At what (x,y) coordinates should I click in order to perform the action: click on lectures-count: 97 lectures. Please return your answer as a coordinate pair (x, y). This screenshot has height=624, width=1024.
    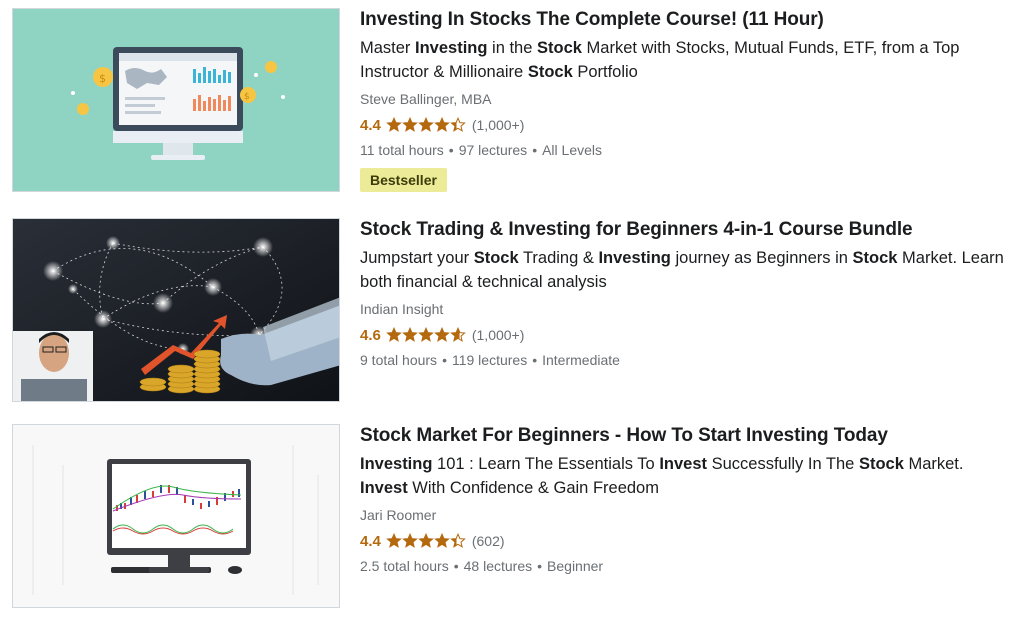
    Looking at the image, I should click on (493, 150).